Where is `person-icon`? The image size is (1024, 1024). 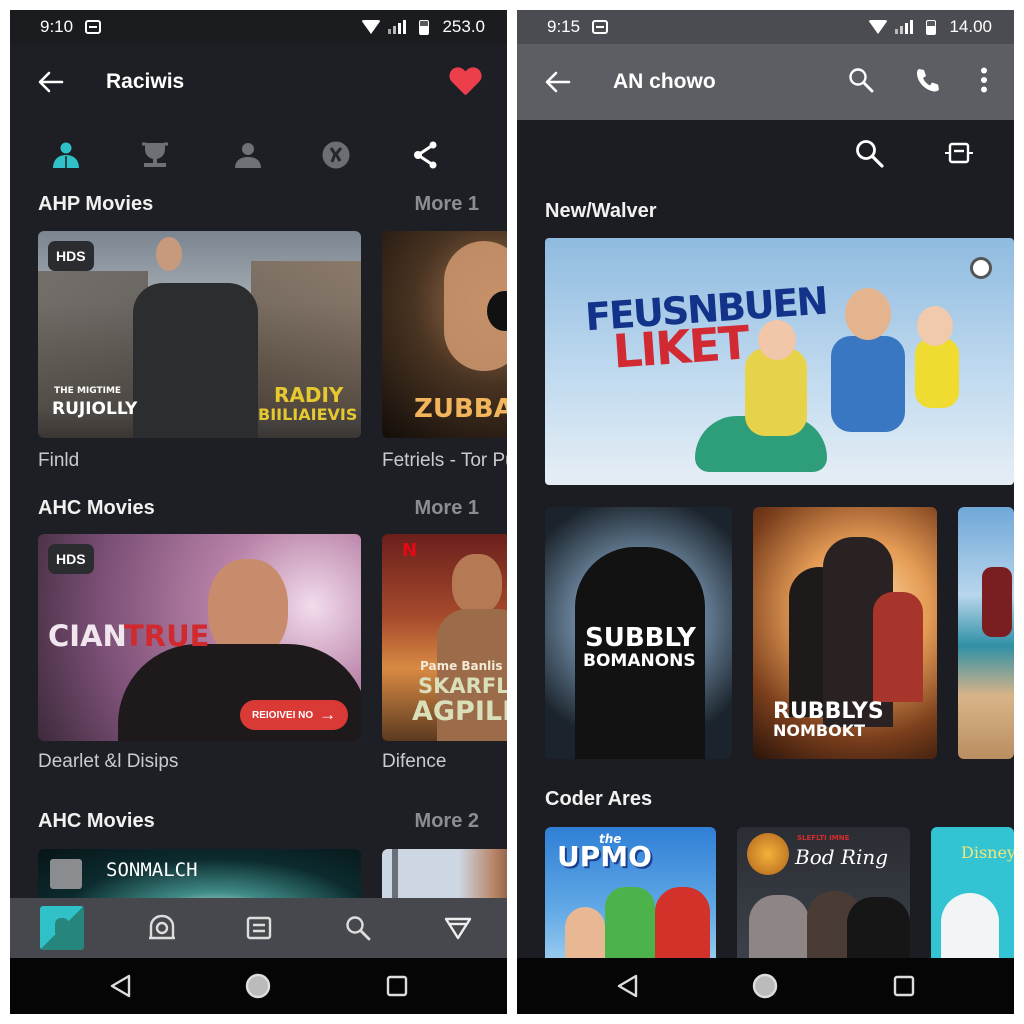 person-icon is located at coordinates (248, 155).